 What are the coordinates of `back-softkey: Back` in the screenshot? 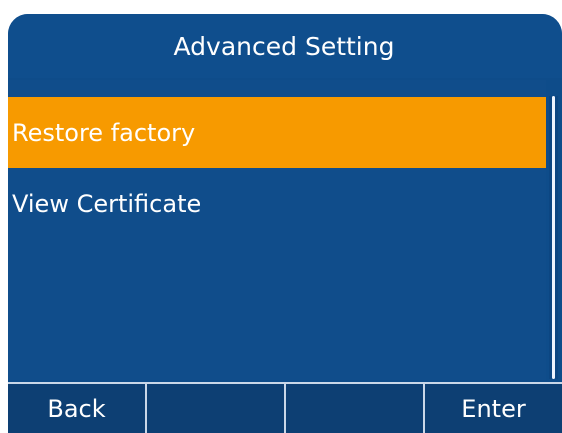 It's located at (77, 407).